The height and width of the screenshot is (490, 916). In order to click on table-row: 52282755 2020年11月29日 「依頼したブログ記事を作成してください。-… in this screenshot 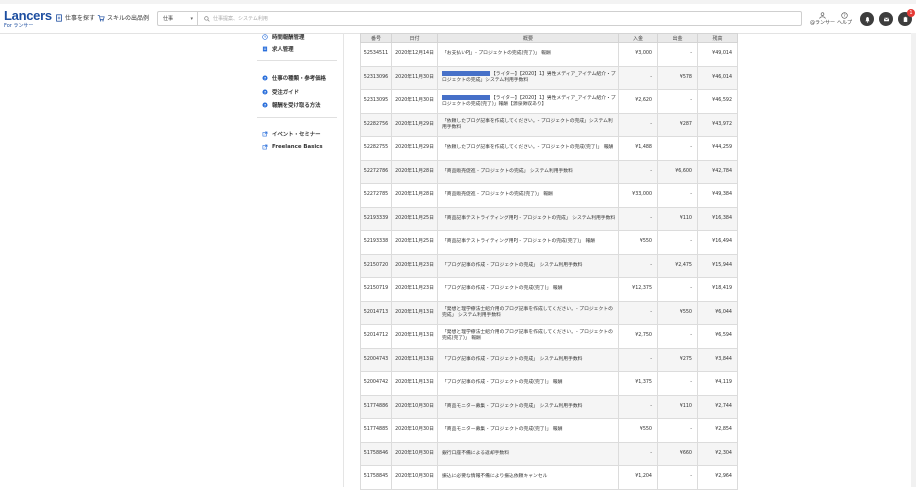, I will do `click(549, 148)`.